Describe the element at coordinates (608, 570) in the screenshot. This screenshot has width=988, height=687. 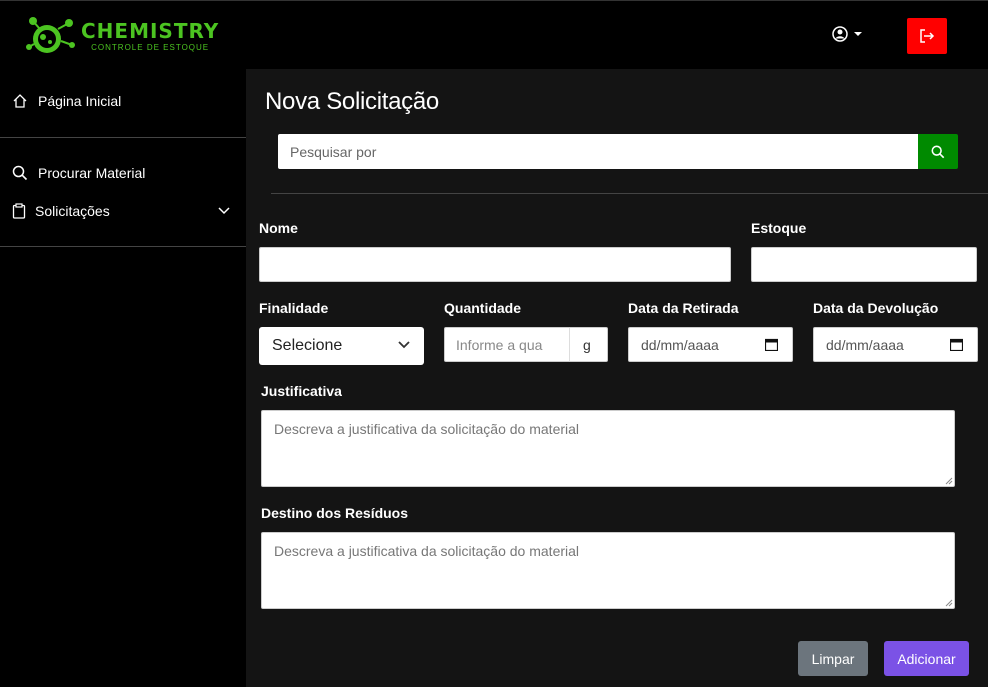
I see `destino-textarea` at that location.